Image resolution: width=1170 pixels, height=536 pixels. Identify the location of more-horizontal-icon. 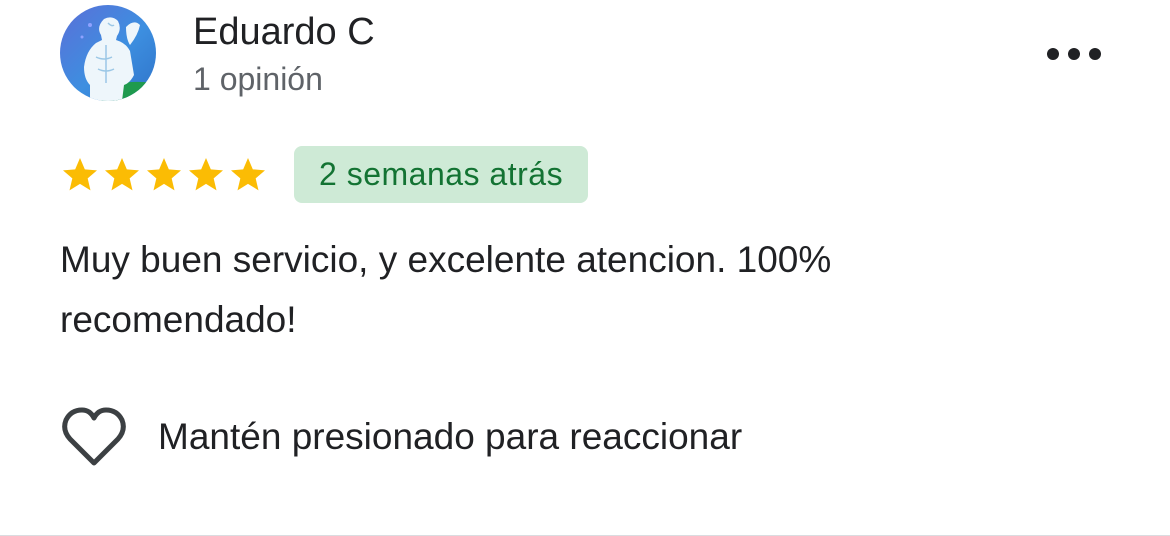
(1074, 54).